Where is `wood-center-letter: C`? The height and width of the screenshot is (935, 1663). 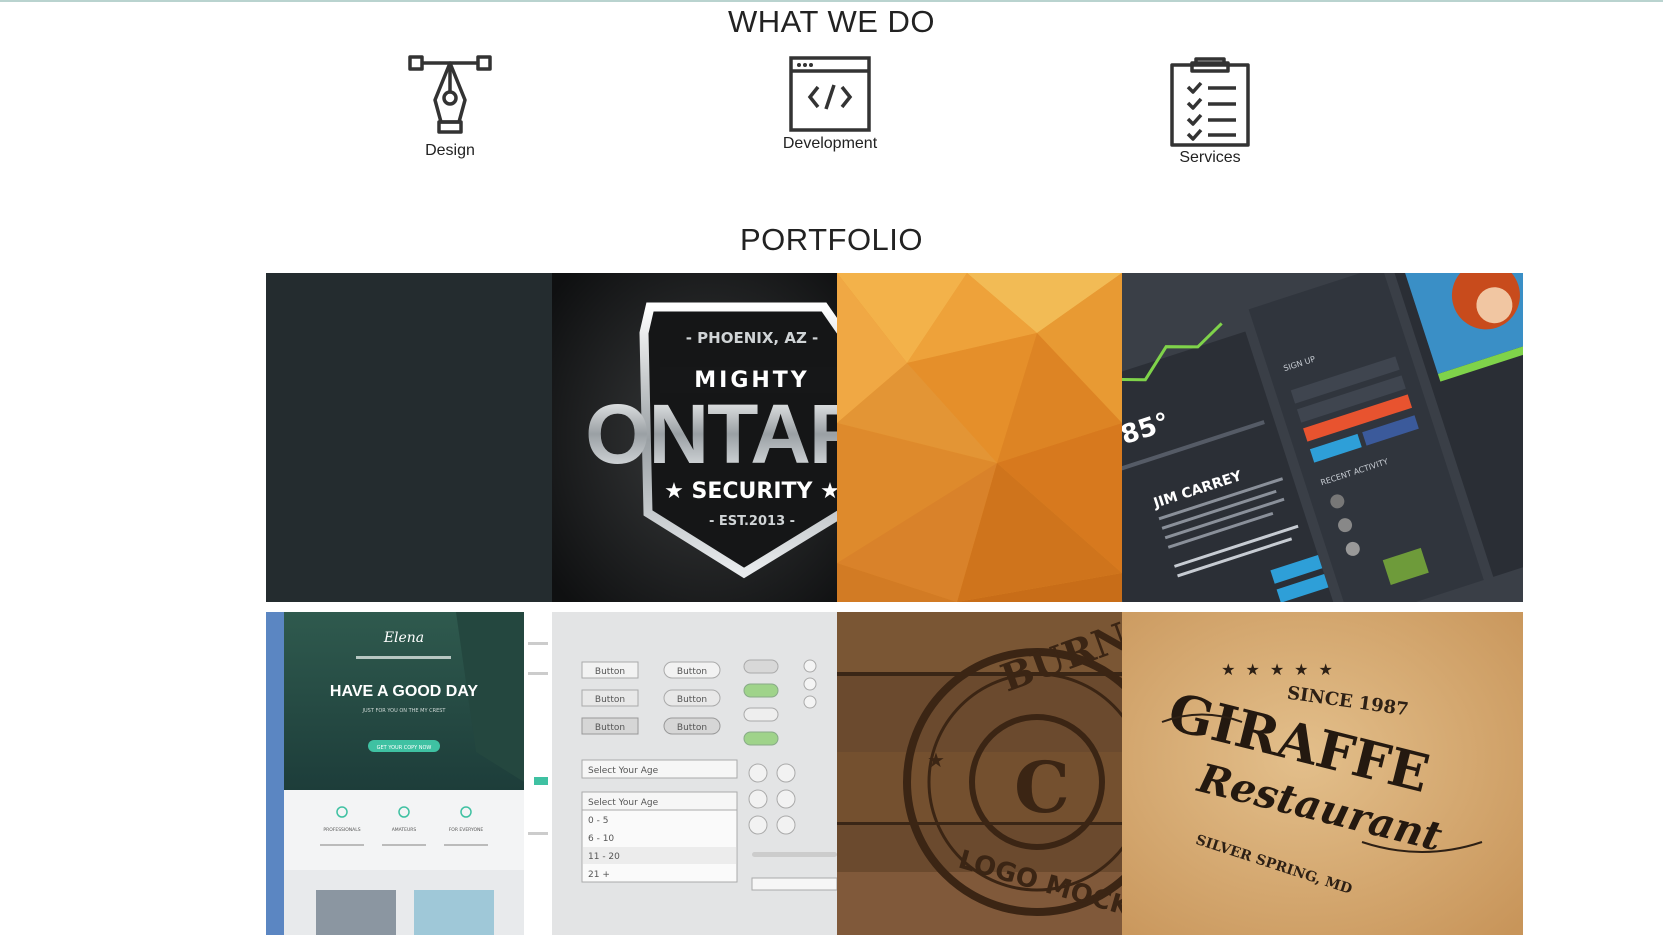
wood-center-letter: C is located at coordinates (1042, 787).